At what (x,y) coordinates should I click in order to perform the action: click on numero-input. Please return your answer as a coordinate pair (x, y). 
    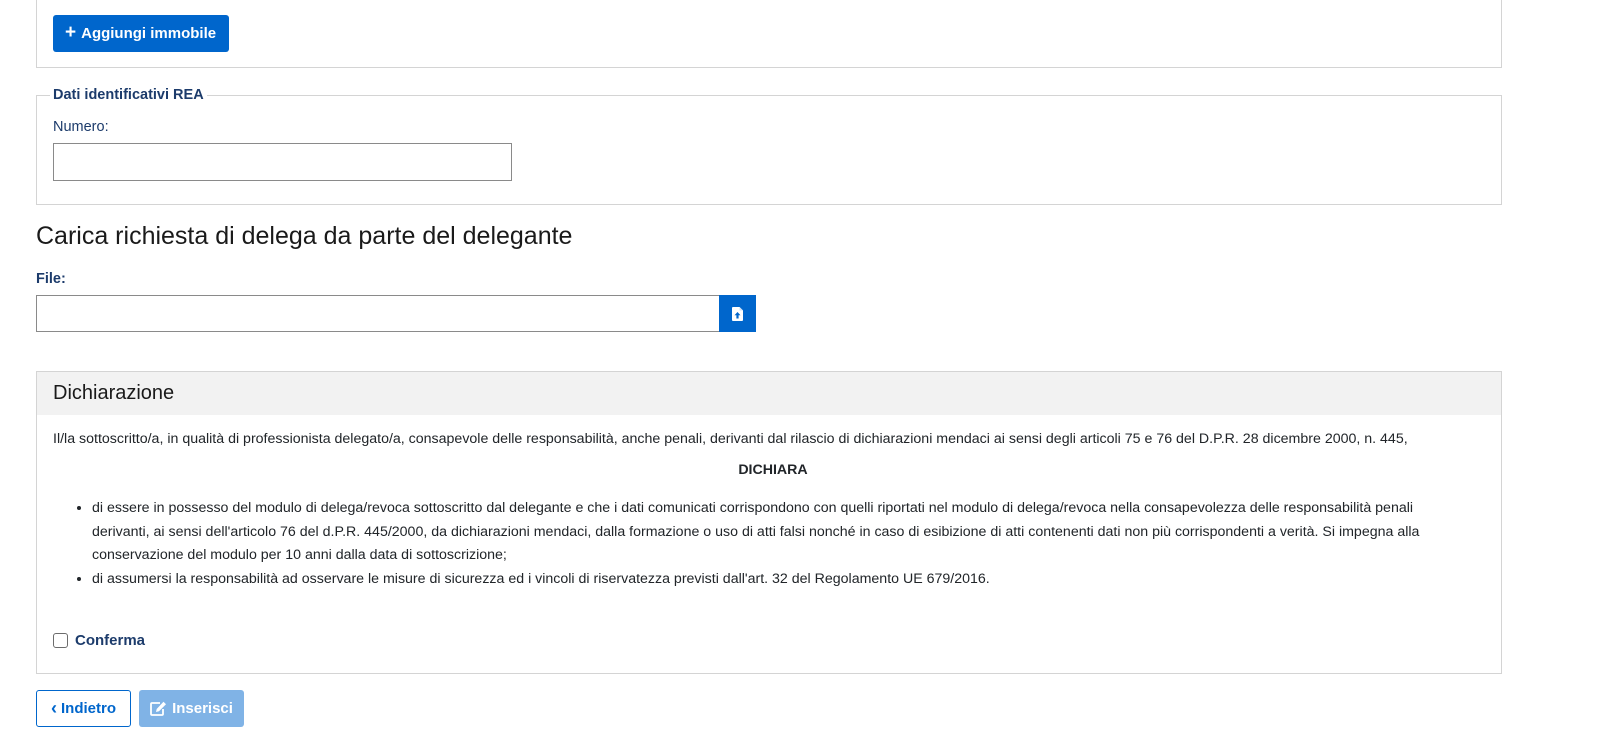
    Looking at the image, I should click on (282, 162).